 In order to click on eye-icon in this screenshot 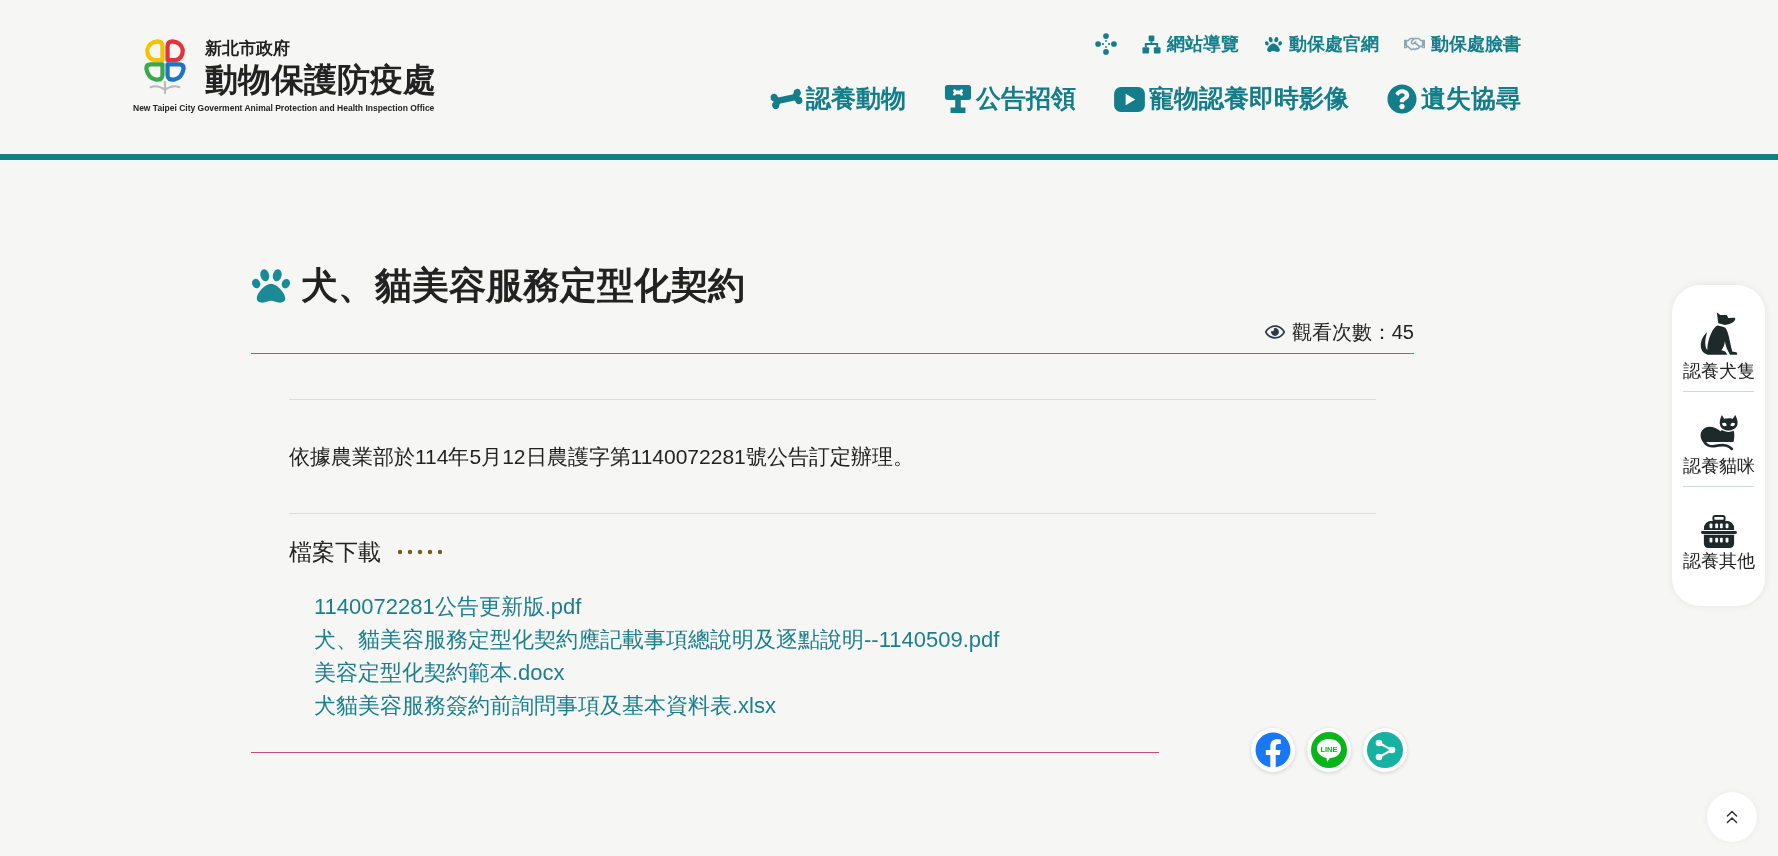, I will do `click(1274, 332)`.